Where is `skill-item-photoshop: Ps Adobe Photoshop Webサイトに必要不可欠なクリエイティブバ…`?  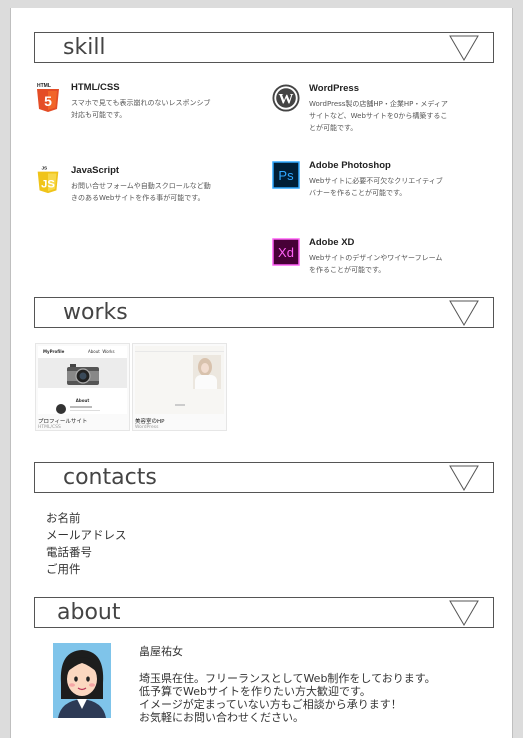 skill-item-photoshop: Ps Adobe Photoshop Webサイトに必要不可欠なクリエイティブバ… is located at coordinates (372, 185).